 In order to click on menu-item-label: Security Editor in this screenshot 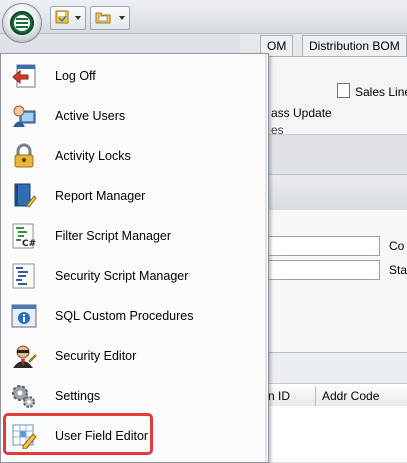, I will do `click(96, 356)`.